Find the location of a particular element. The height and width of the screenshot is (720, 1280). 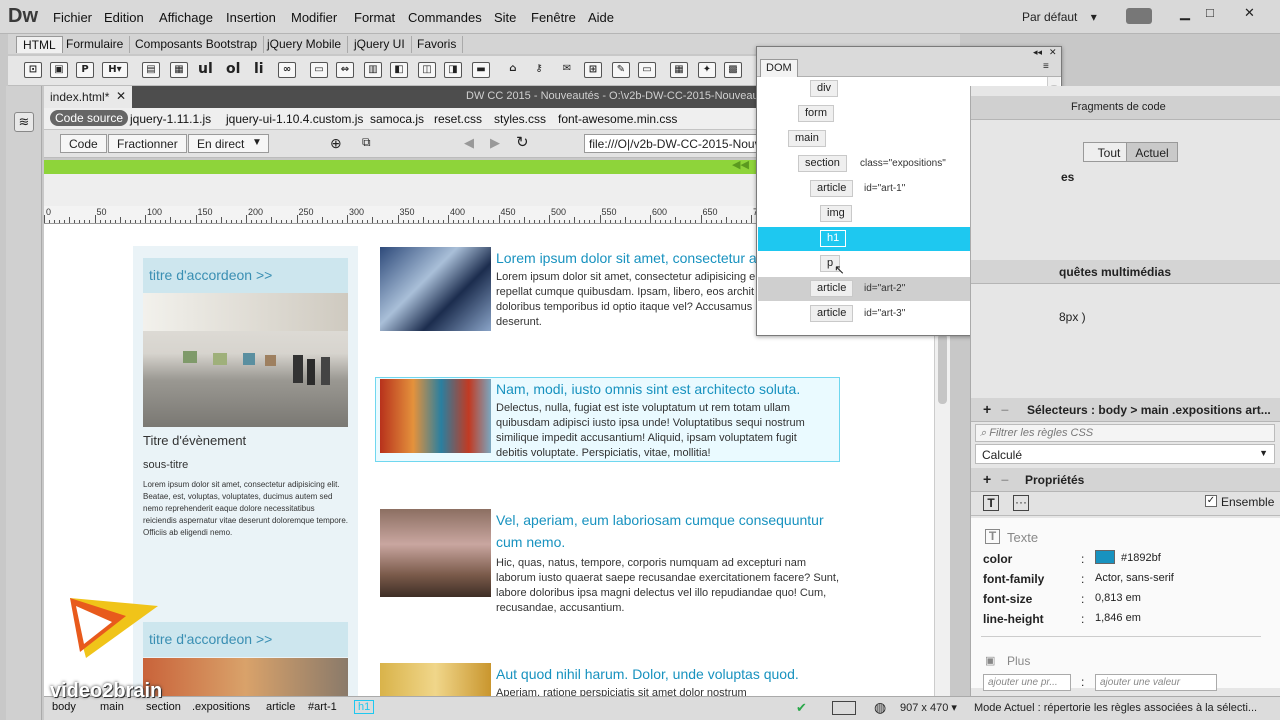

window-size-value: 907 x 470 ▾ is located at coordinates (928, 707).